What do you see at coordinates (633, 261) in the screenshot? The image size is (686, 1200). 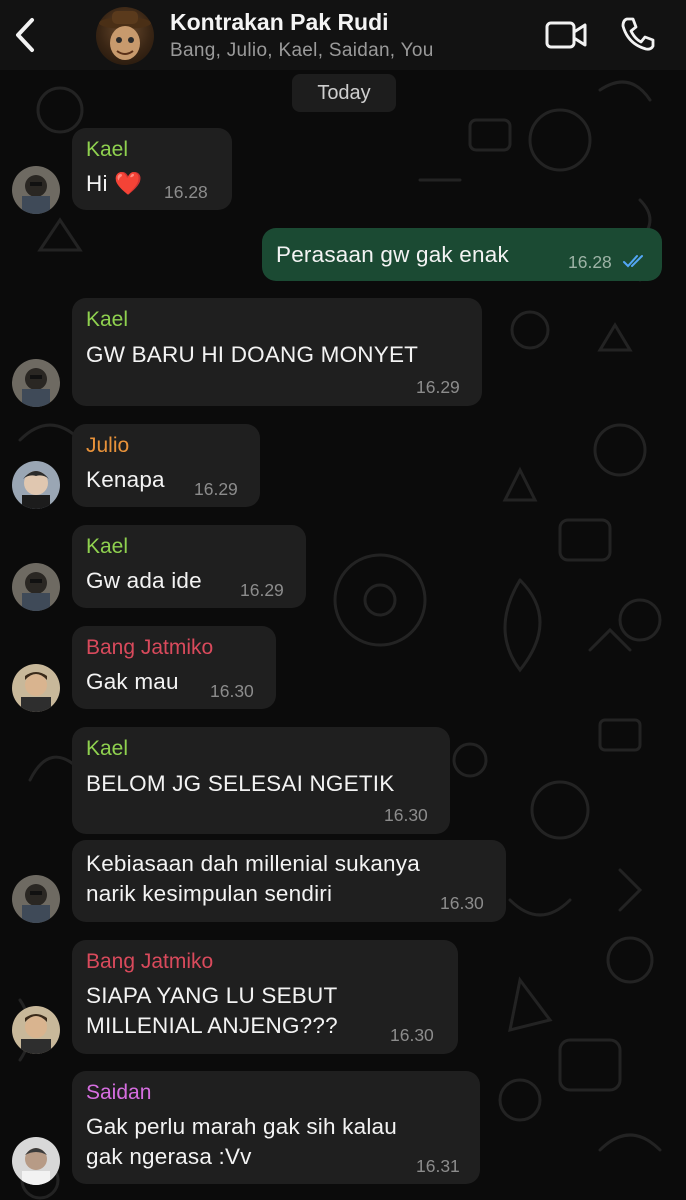 I see `read-receipt-icon` at bounding box center [633, 261].